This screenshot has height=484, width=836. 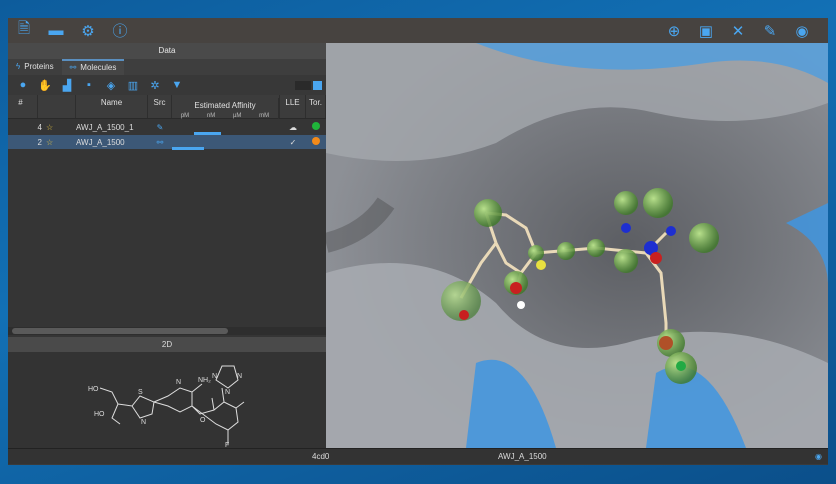 I want to click on hand-icon: ✋, so click(x=45, y=85).